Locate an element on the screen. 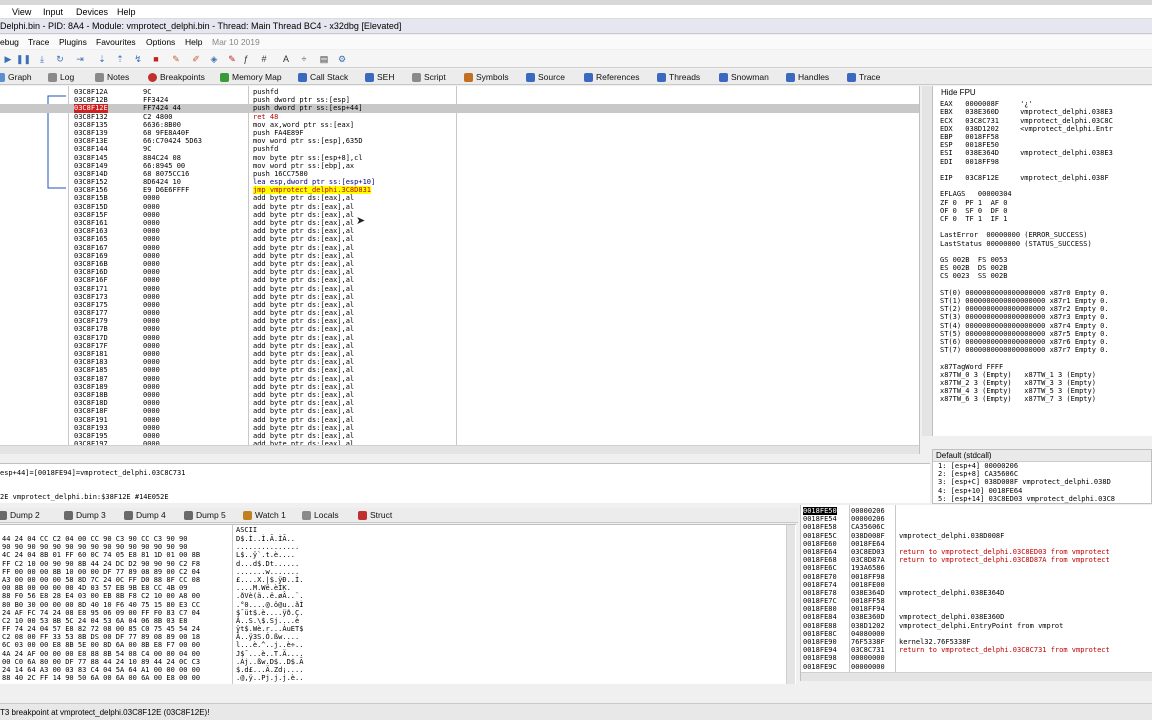  bookmark-icon: ✎ is located at coordinates (232, 59).